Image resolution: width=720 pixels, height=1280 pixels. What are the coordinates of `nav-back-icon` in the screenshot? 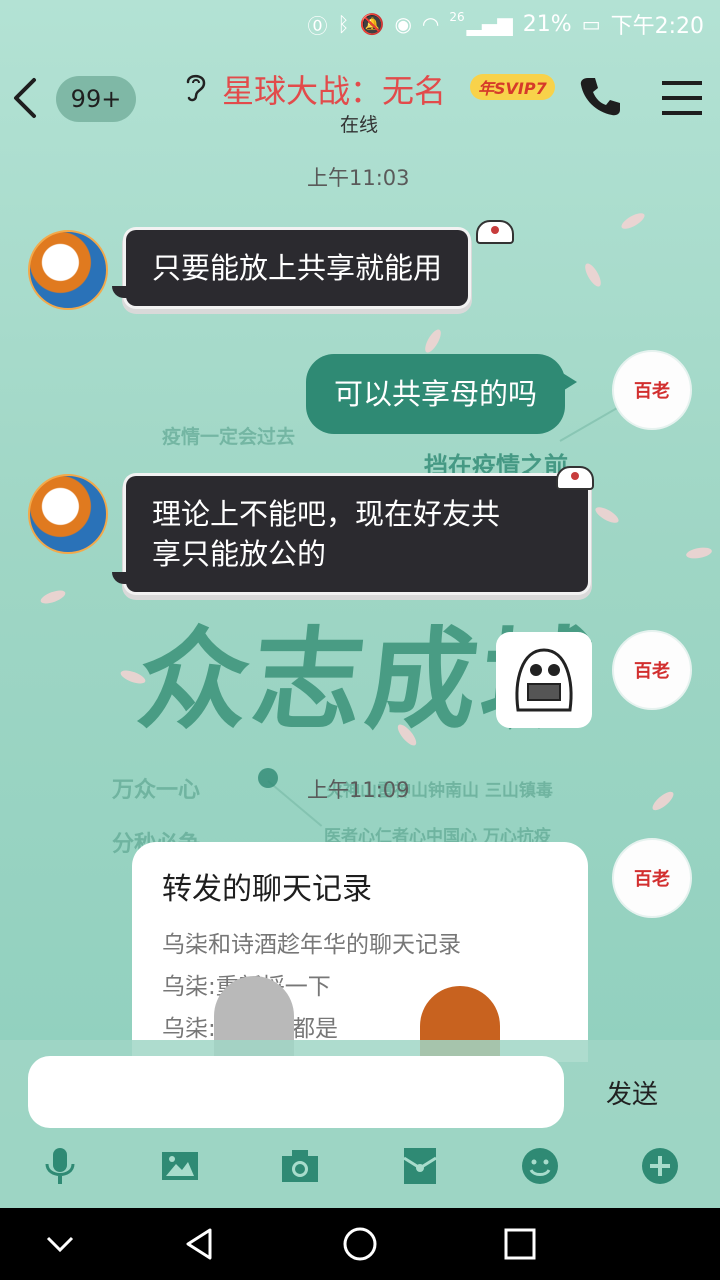 It's located at (200, 1244).